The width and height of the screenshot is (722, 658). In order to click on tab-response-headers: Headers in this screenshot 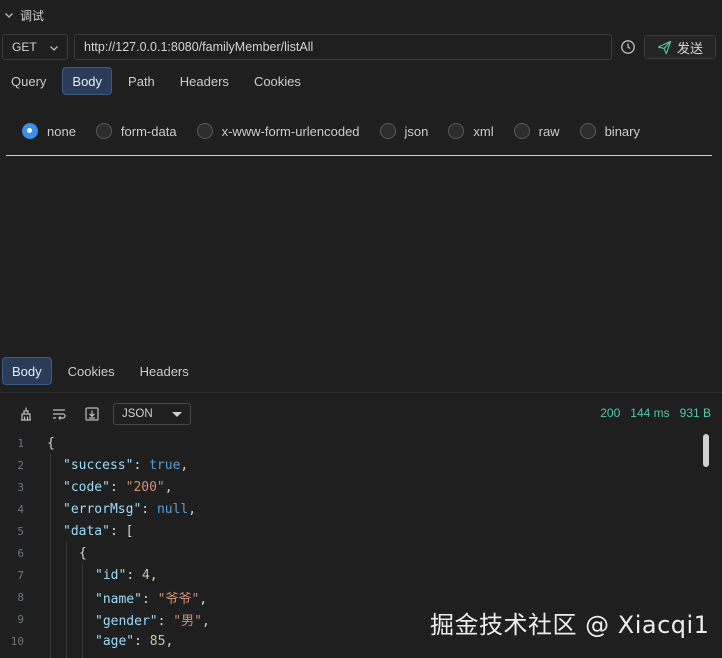, I will do `click(164, 371)`.